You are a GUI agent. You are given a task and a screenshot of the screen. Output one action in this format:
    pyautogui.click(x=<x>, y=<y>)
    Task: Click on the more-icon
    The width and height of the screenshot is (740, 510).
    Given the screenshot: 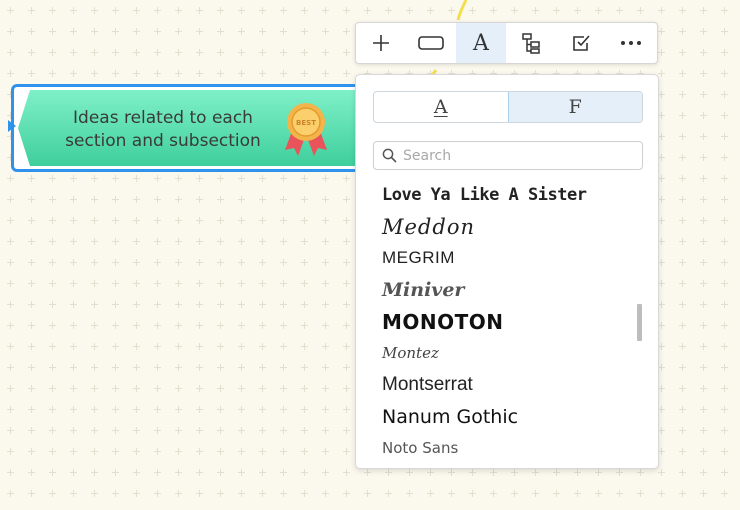 What is the action you would take?
    pyautogui.click(x=631, y=43)
    